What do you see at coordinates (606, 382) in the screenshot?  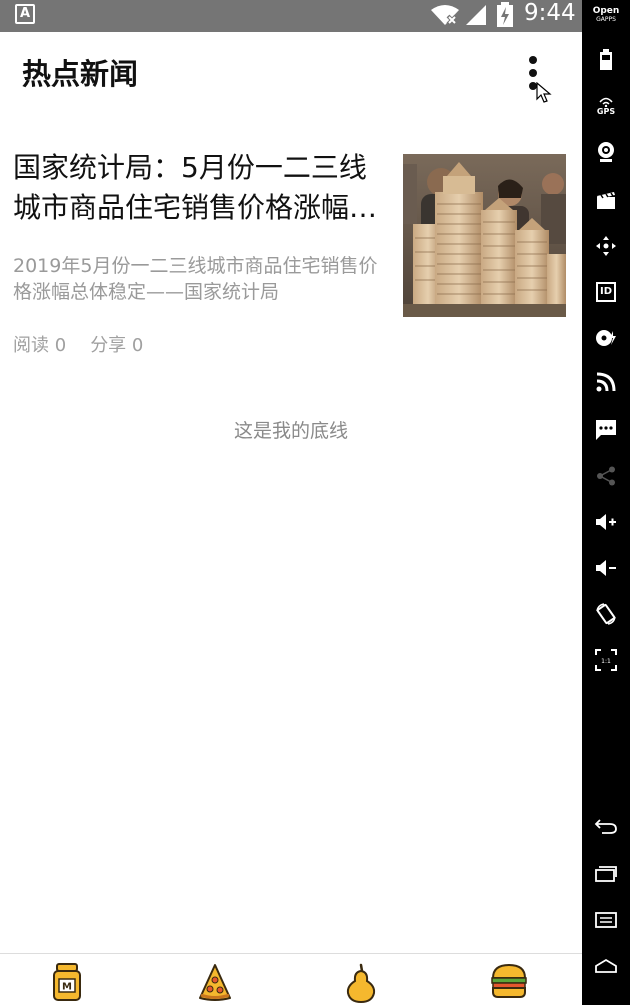 I see `rss-icon` at bounding box center [606, 382].